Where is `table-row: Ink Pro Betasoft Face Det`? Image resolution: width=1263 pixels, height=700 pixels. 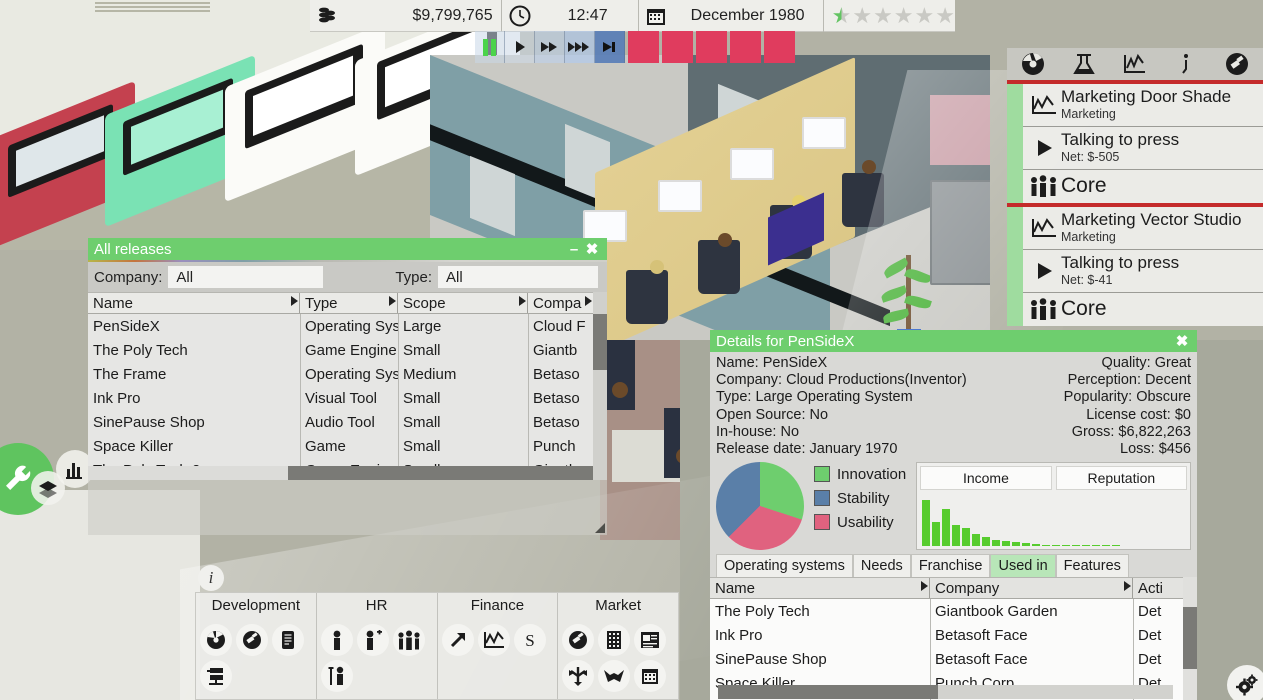
table-row: Ink Pro Betasoft Face Det is located at coordinates (953, 635).